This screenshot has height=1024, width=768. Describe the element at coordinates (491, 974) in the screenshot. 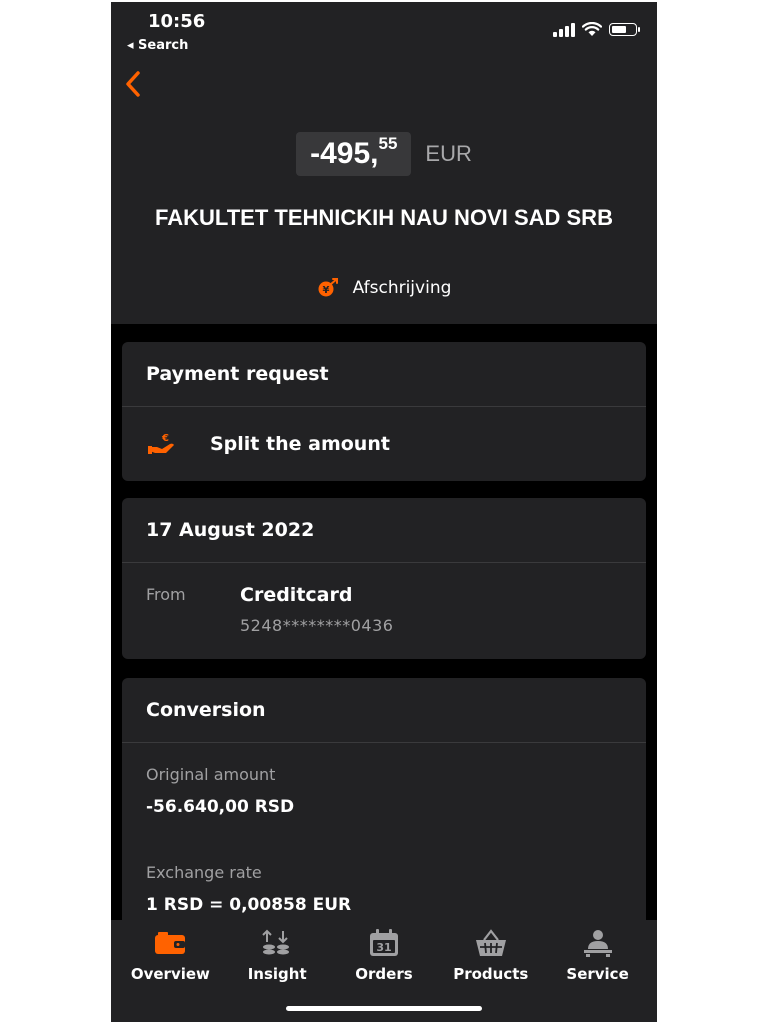

I see `tab-products-label: Products` at that location.